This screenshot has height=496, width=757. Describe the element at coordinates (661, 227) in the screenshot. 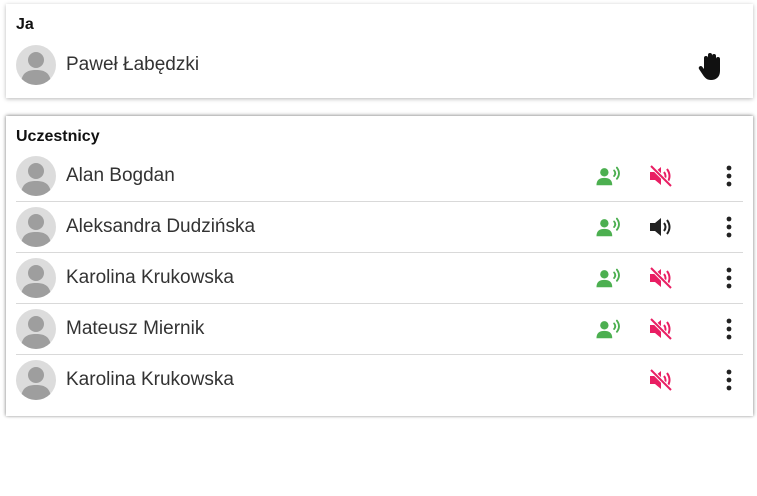

I see `volume-up-icon` at that location.